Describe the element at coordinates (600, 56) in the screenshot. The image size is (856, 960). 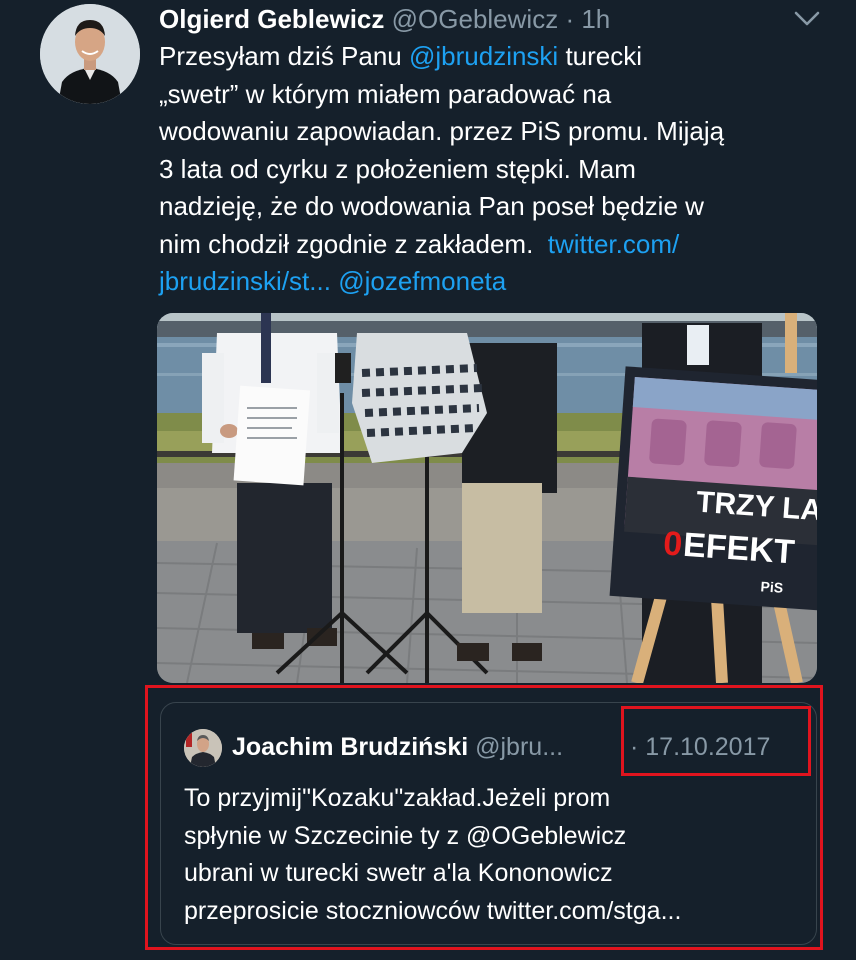
I see `tweet-text-segment: turecki` at that location.